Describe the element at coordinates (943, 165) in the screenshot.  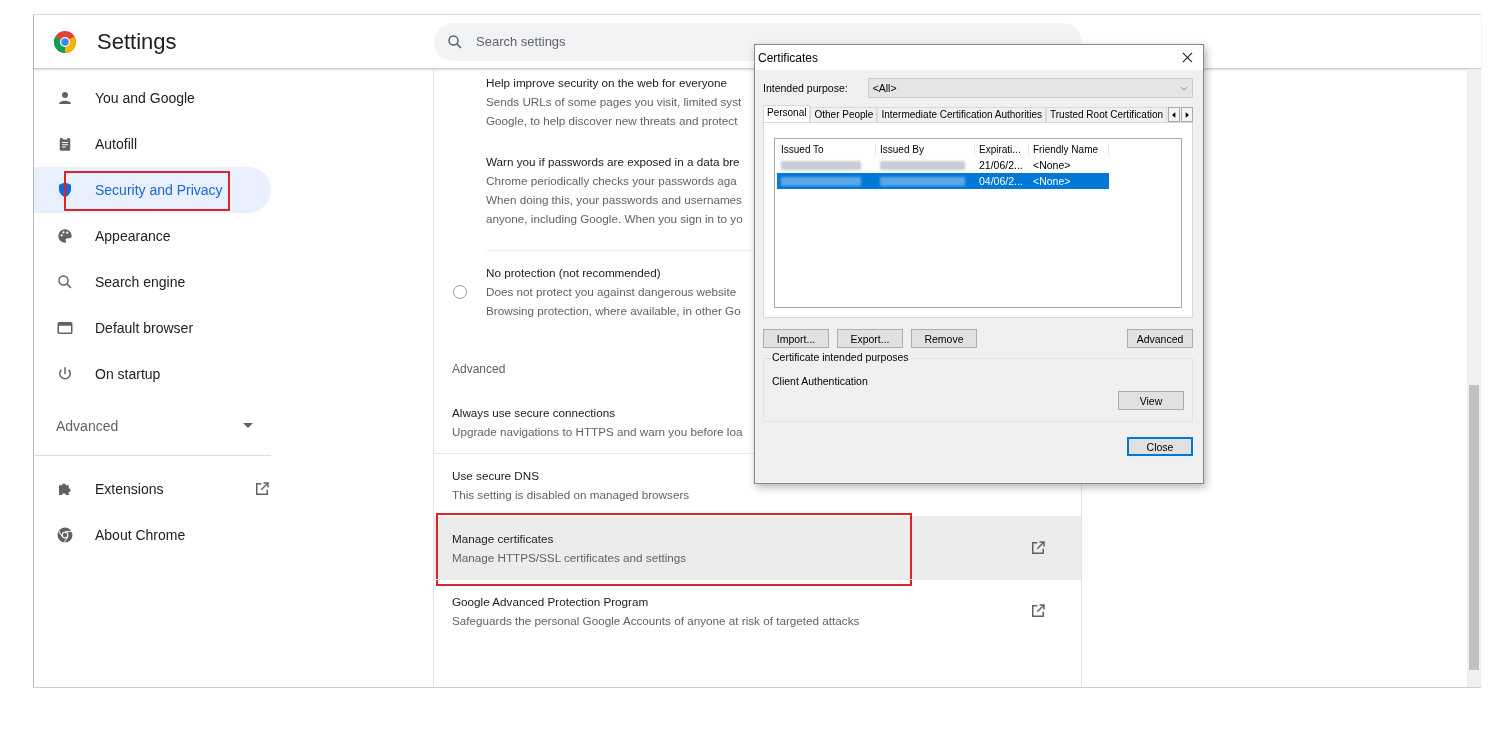
I see `certificate-row: 21/06/2... <None>` at that location.